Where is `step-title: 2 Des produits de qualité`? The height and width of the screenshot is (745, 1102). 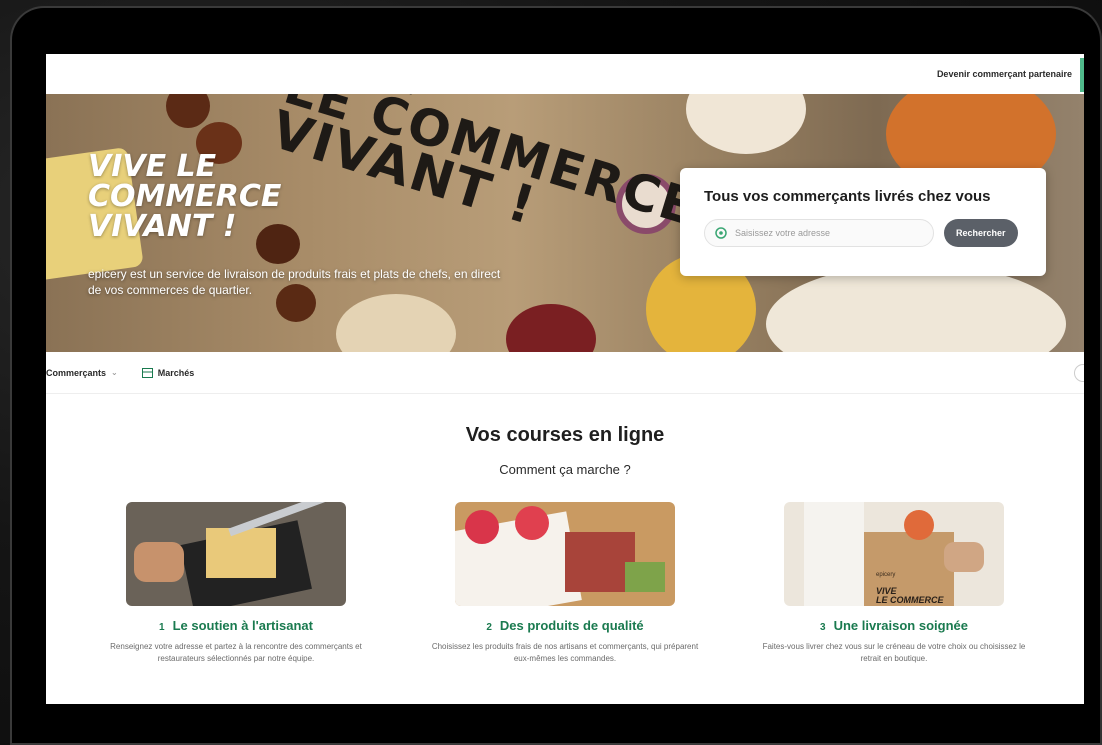 step-title: 2 Des produits de qualité is located at coordinates (565, 625).